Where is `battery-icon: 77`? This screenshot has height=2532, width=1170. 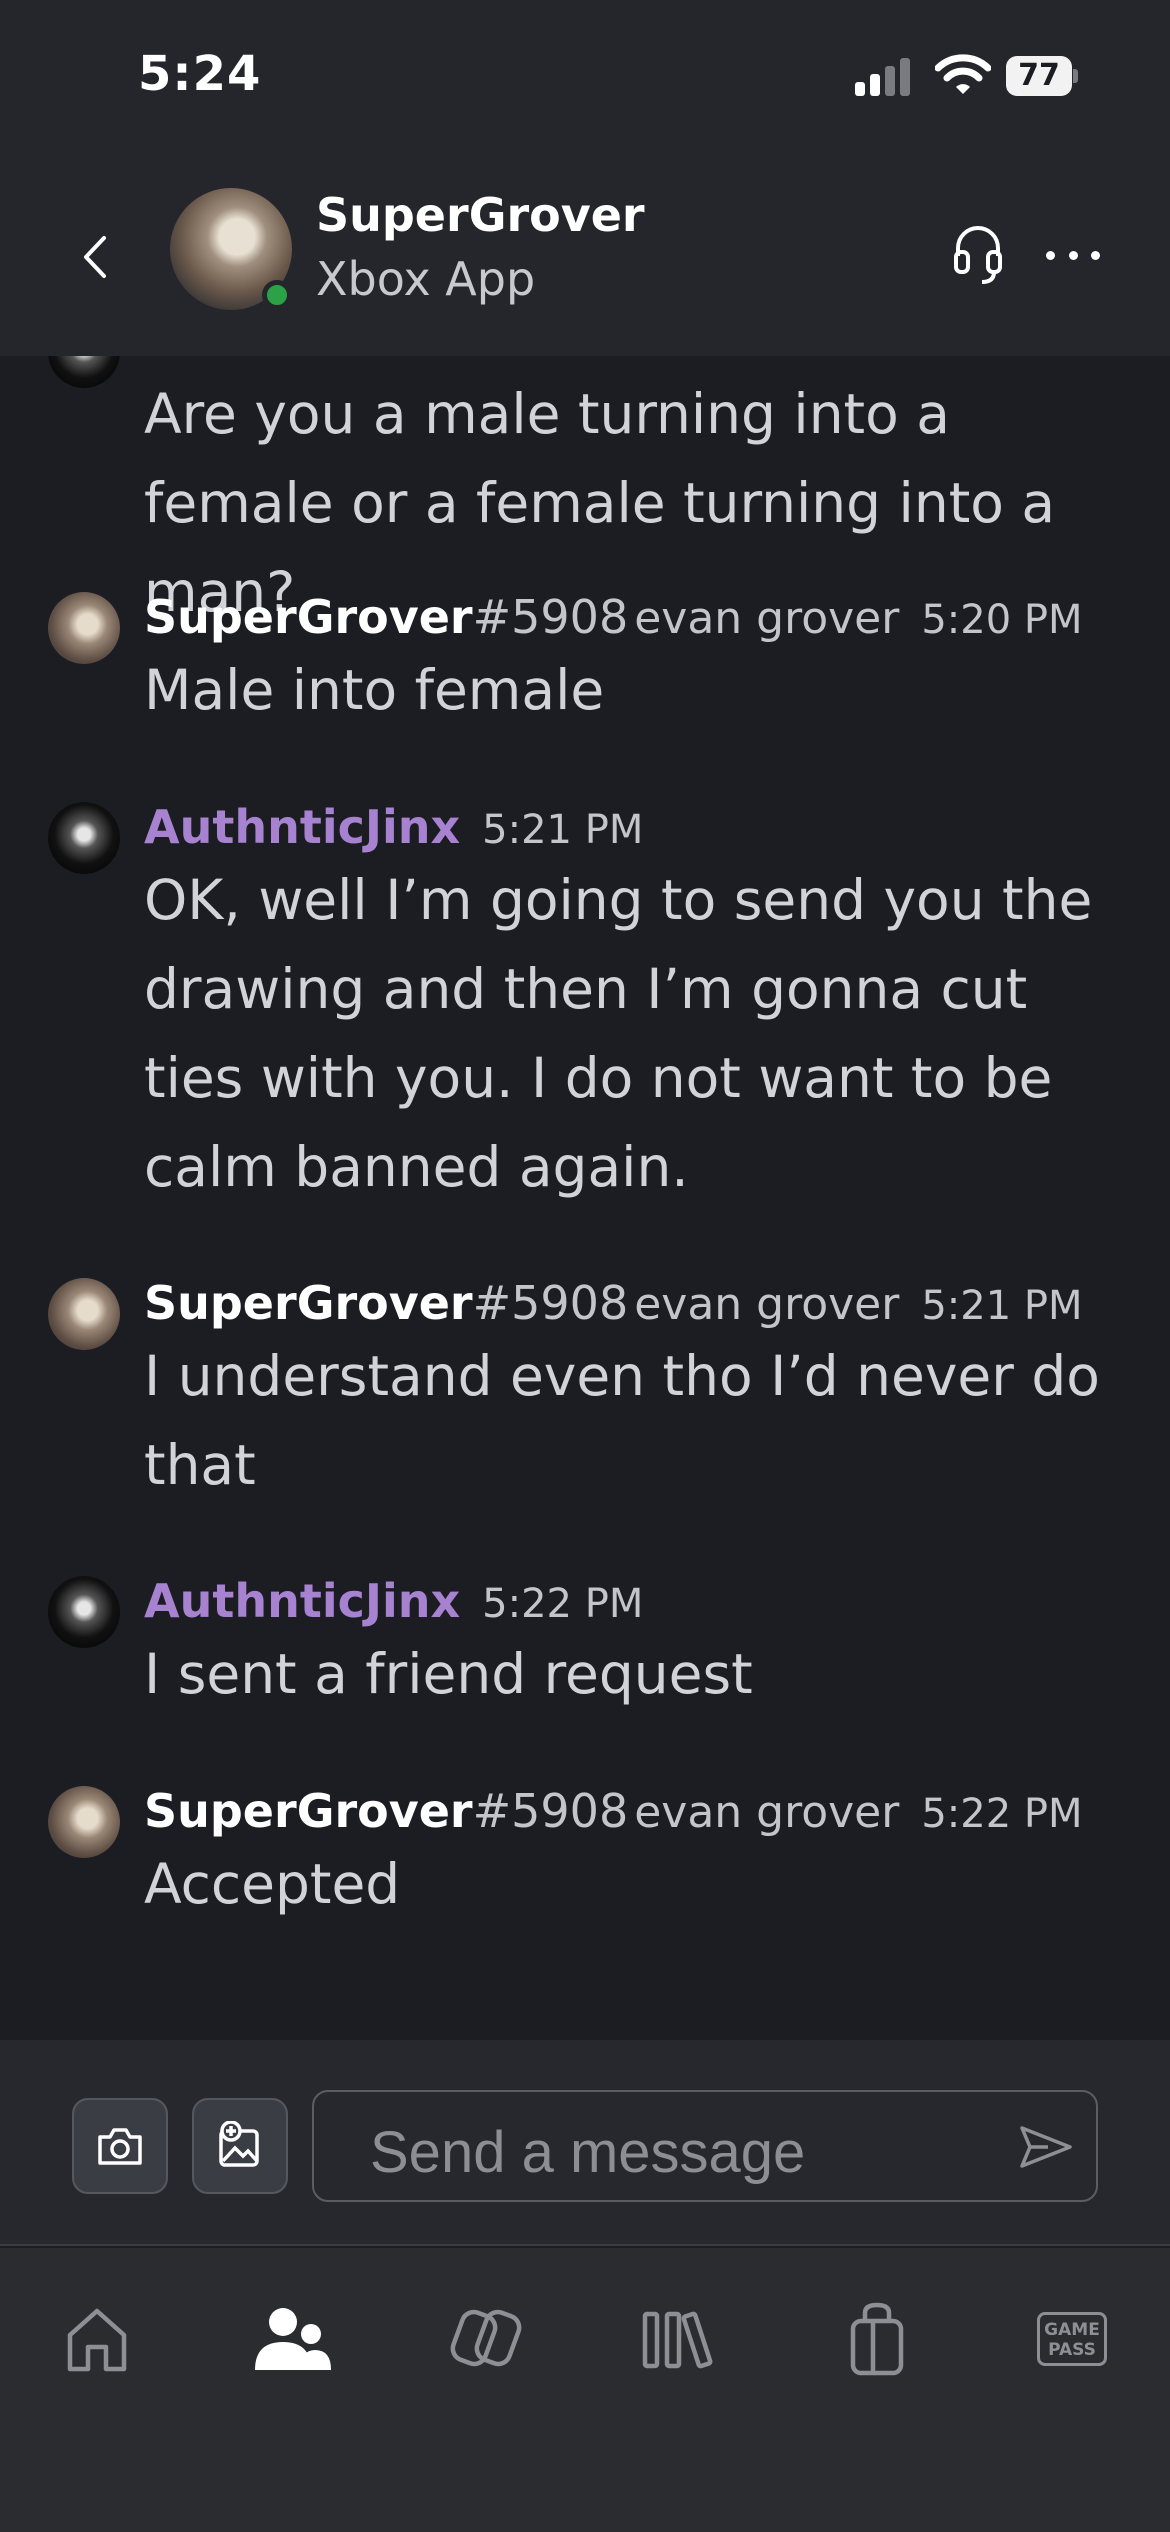 battery-icon: 77 is located at coordinates (1042, 76).